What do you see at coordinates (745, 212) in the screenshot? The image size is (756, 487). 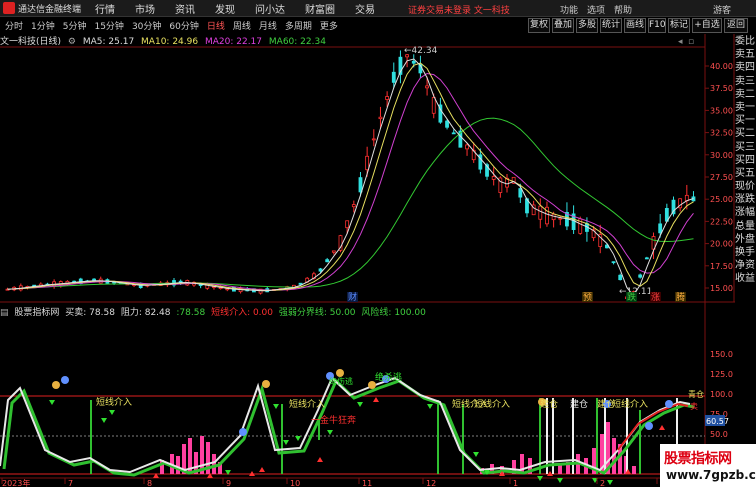 I see `quote-label: 涨幅` at bounding box center [745, 212].